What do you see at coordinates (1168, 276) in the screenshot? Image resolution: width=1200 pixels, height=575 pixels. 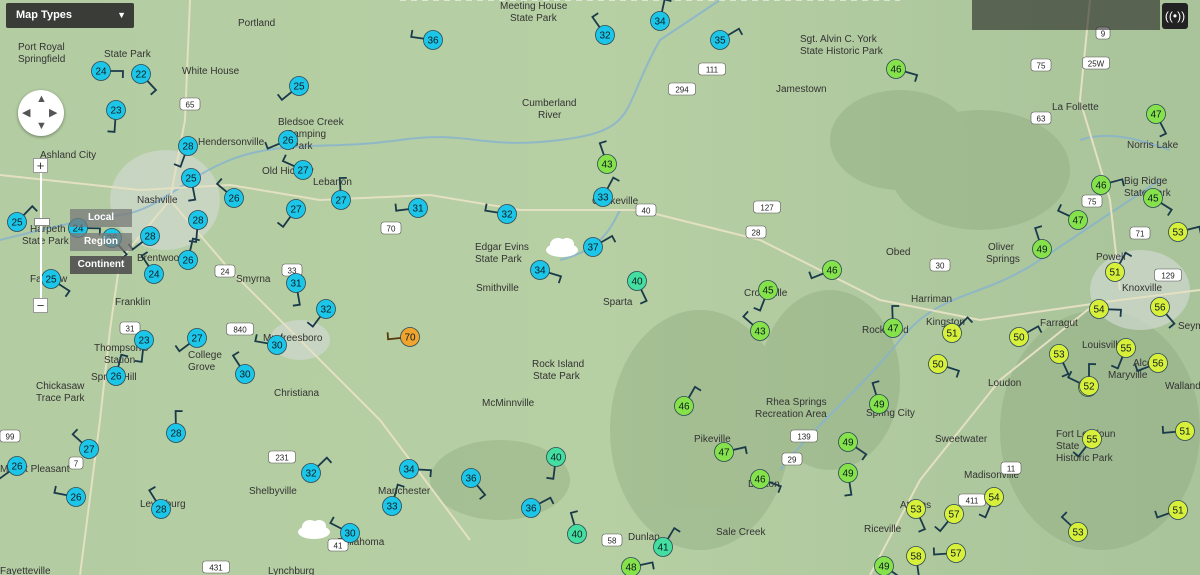 I see `route-shield-label: 129` at bounding box center [1168, 276].